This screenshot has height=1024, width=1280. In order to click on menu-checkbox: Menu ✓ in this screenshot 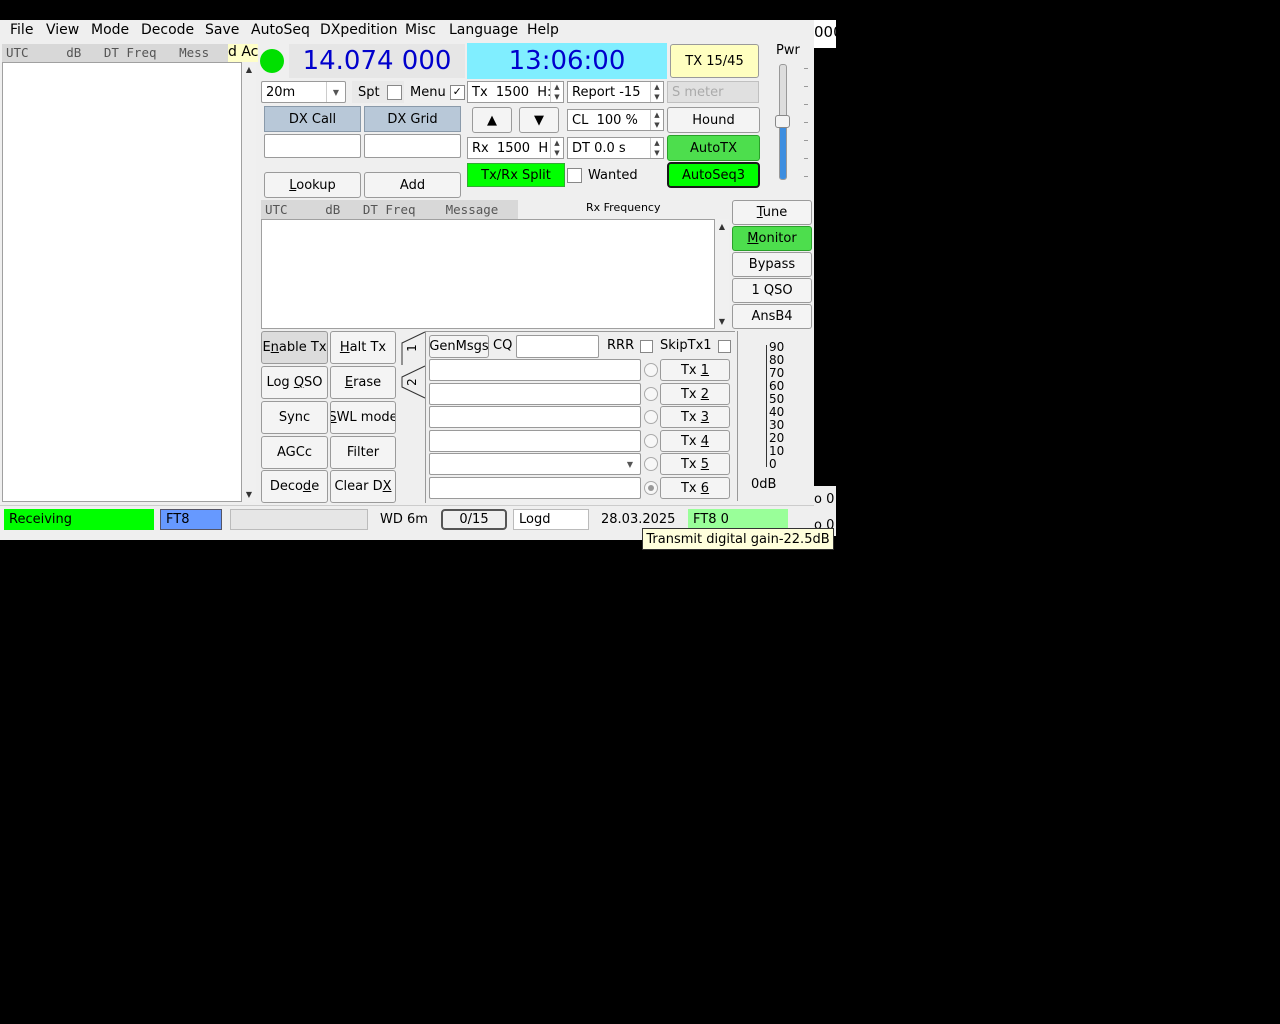, I will do `click(435, 92)`.